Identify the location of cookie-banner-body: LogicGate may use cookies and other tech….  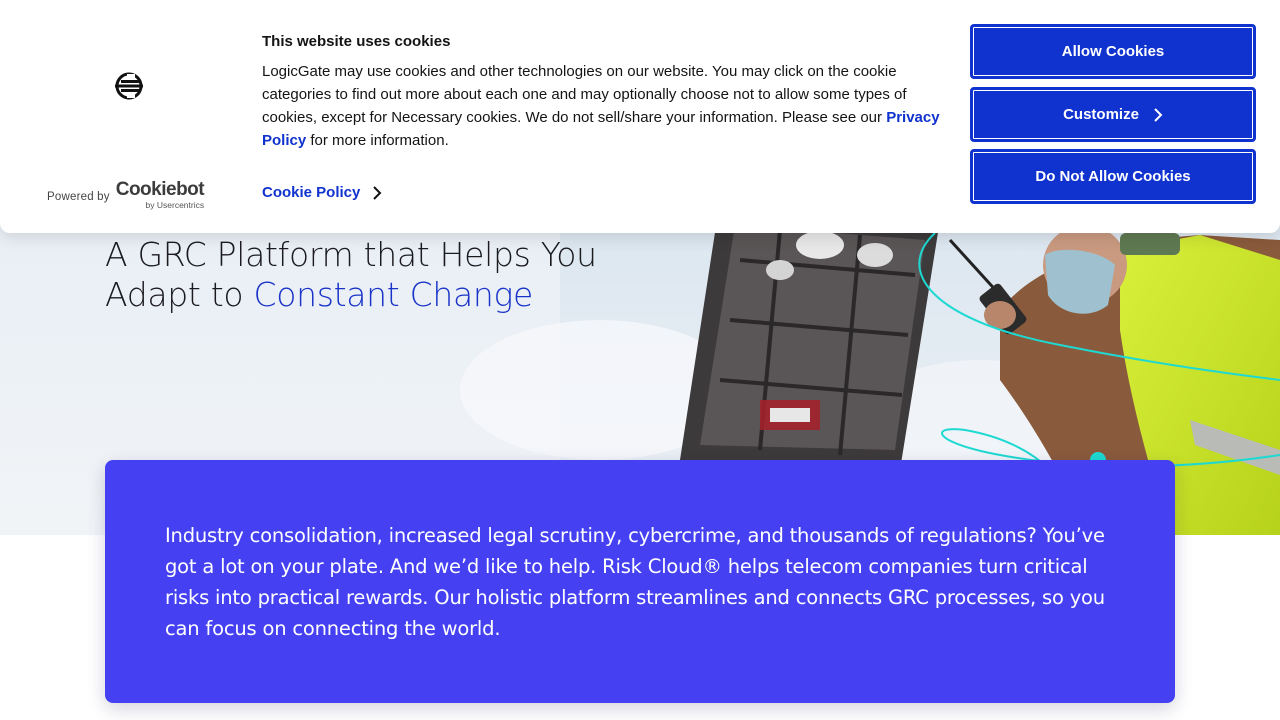
(607, 106).